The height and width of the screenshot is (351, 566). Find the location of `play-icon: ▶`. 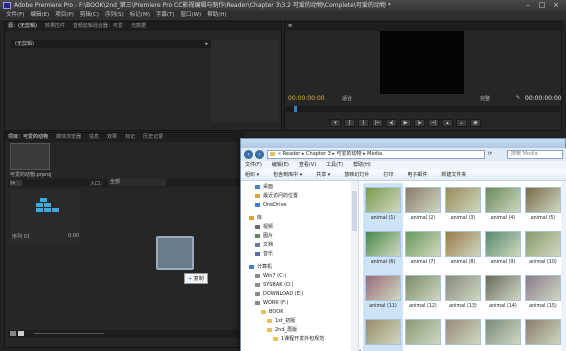

play-icon: ▶ is located at coordinates (405, 123).